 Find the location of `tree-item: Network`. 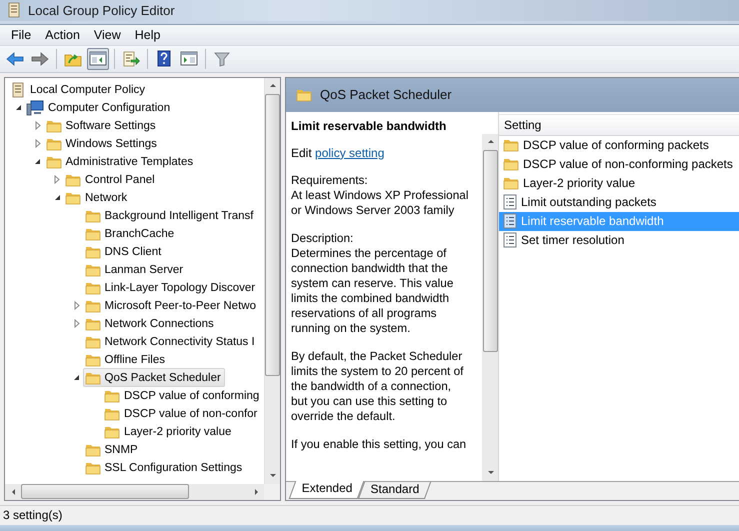

tree-item: Network is located at coordinates (97, 198).